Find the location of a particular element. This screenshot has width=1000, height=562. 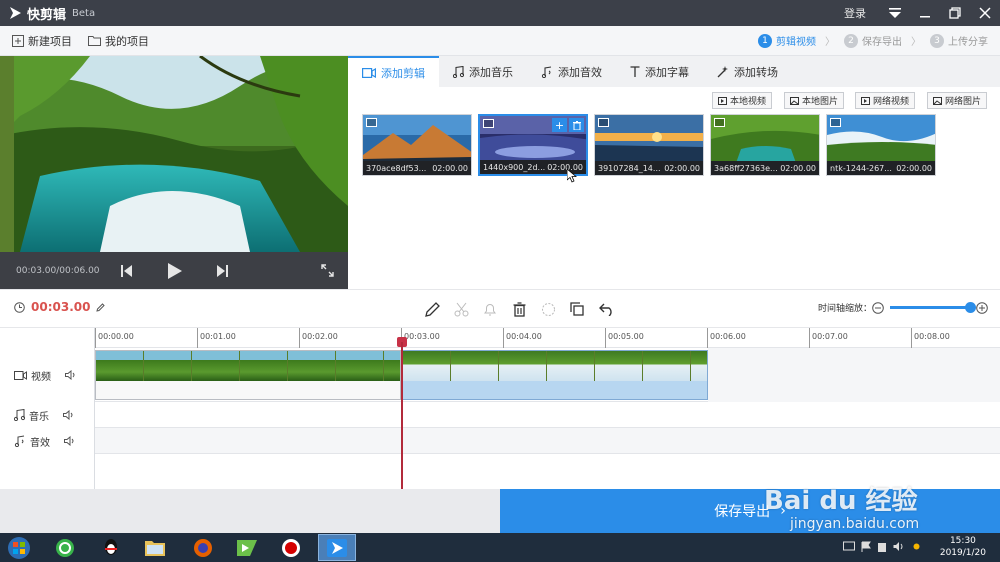

taskbar-app-player is located at coordinates (247, 547).